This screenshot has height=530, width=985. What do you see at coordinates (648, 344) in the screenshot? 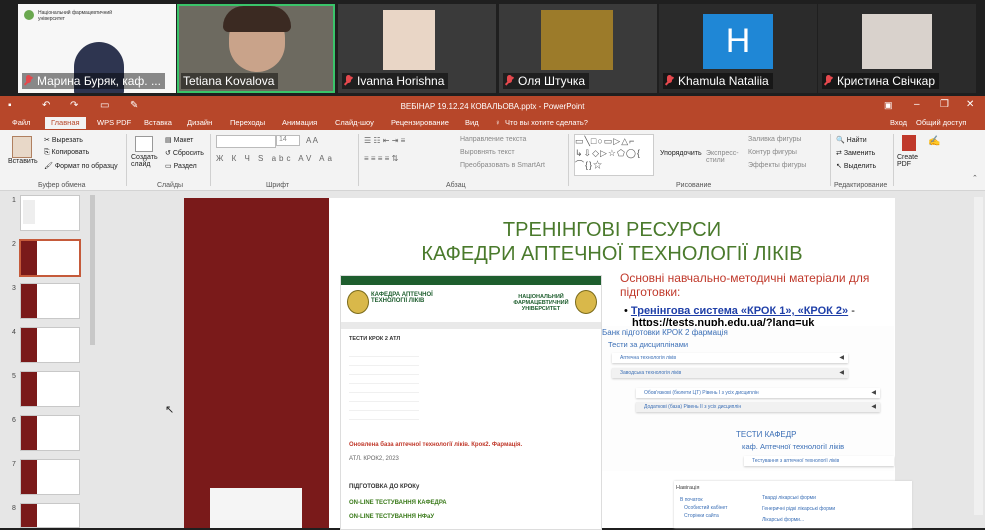
I see `by-discipline-link: Тести за дисциплінами` at bounding box center [648, 344].